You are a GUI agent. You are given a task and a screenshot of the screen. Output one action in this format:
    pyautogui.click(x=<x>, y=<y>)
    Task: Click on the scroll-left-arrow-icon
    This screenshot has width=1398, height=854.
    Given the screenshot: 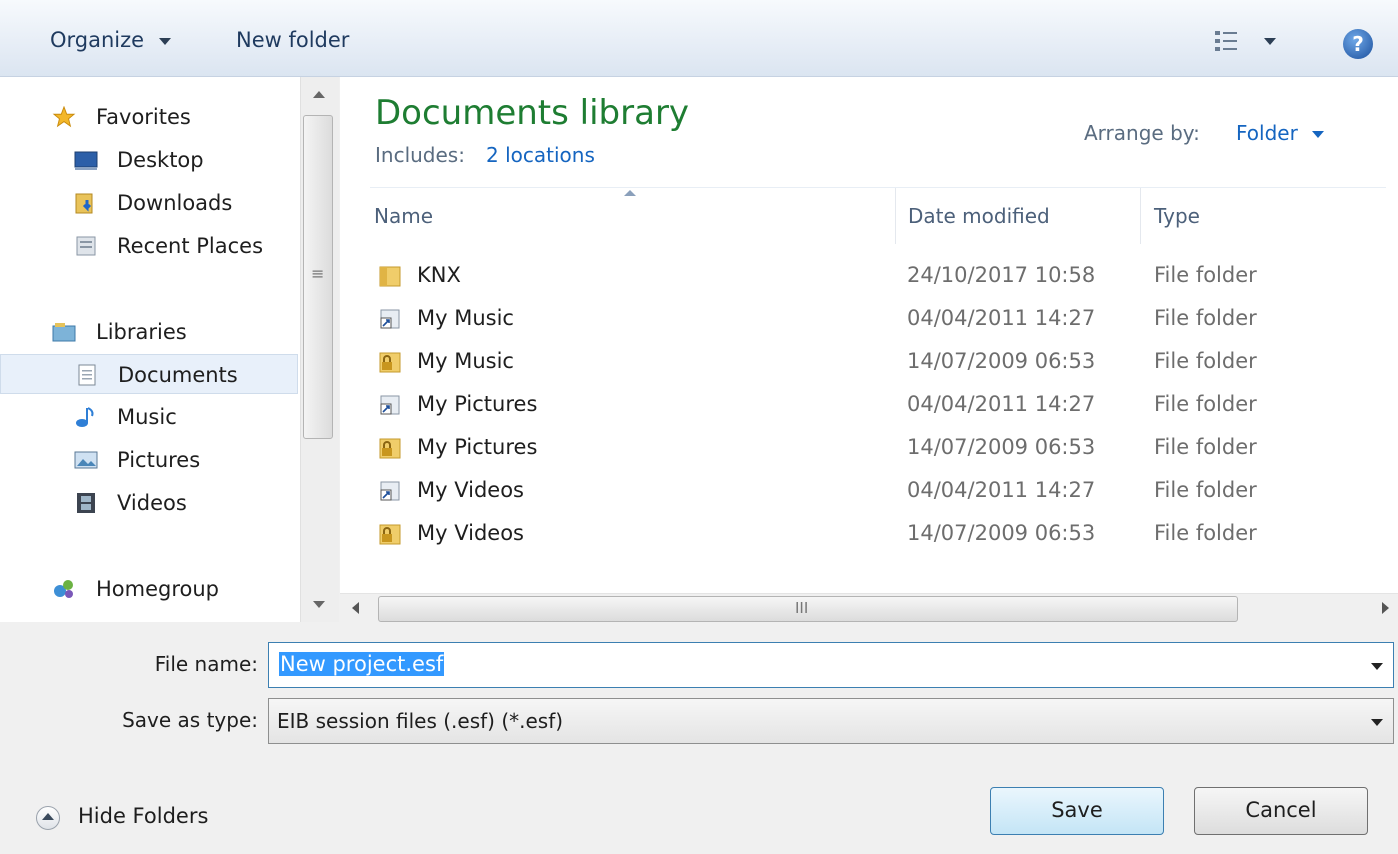 What is the action you would take?
    pyautogui.click(x=355, y=608)
    